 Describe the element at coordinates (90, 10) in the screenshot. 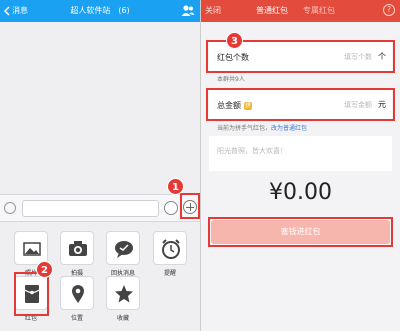

I see `group-name: 超人软件站` at that location.